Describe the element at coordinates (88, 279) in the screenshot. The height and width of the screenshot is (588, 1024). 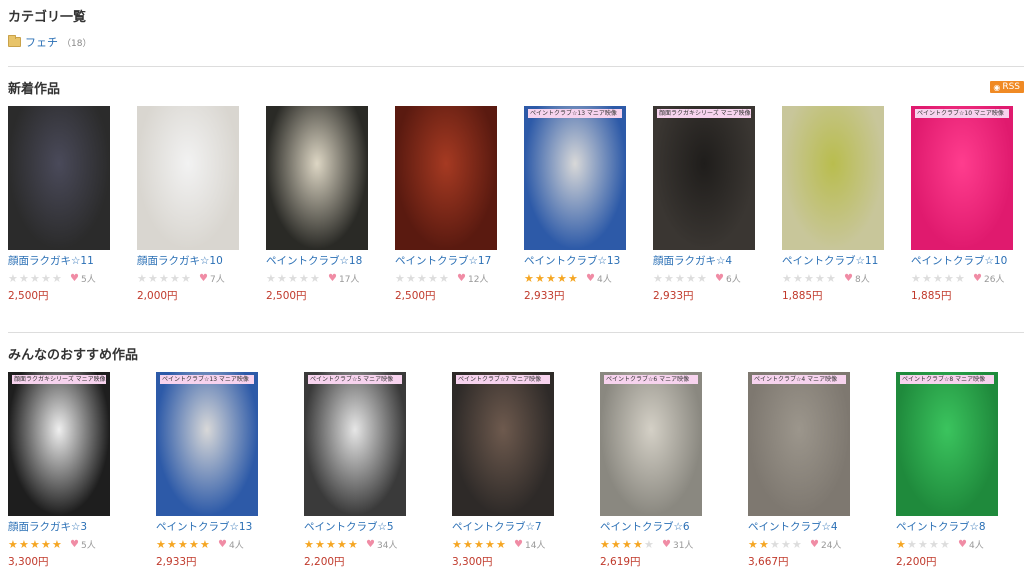
I see `like-count: 5人` at that location.